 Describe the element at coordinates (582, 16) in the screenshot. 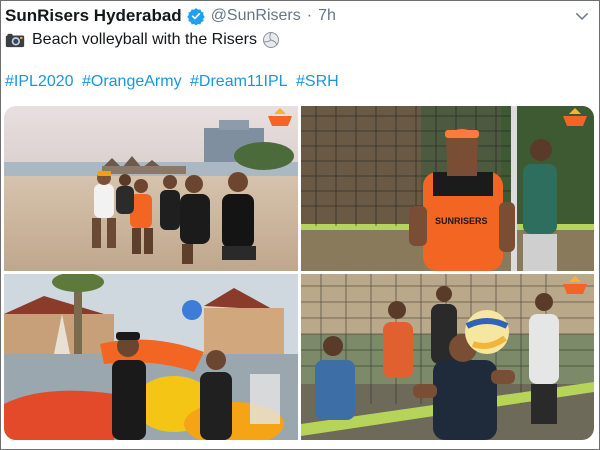

I see `chevron-down-icon` at that location.